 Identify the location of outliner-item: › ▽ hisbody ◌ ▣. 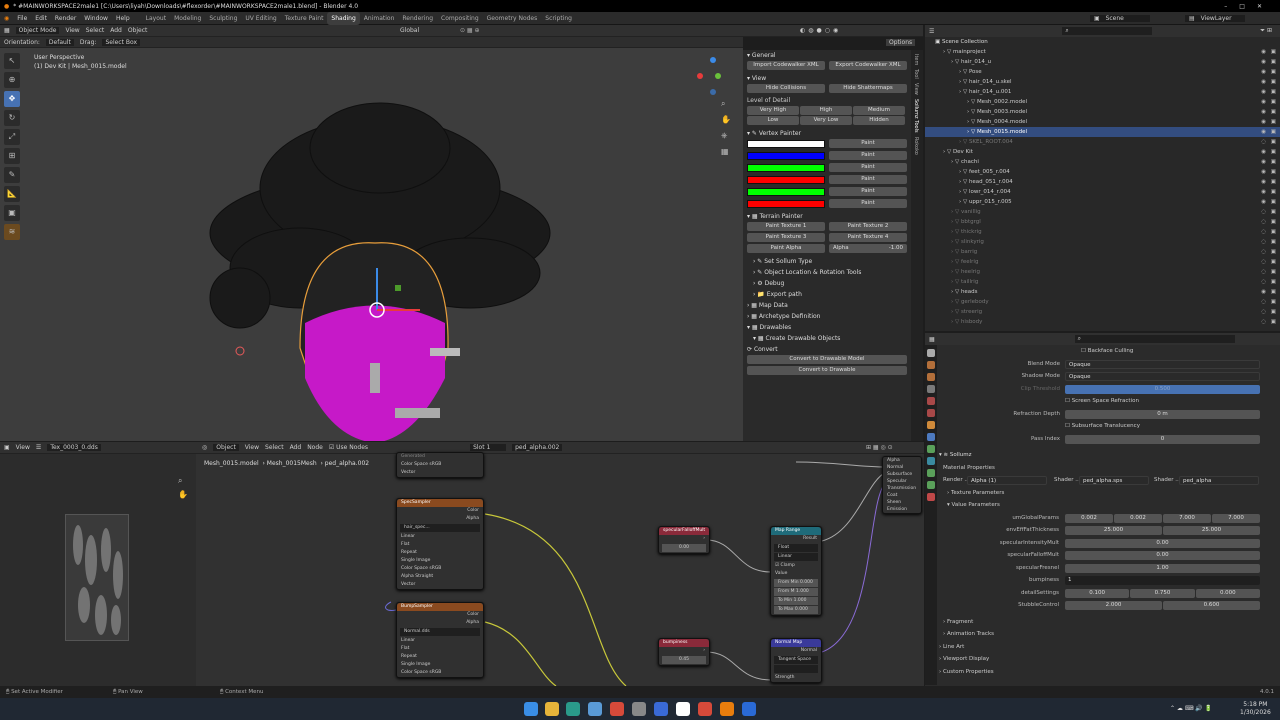
(1102, 322).